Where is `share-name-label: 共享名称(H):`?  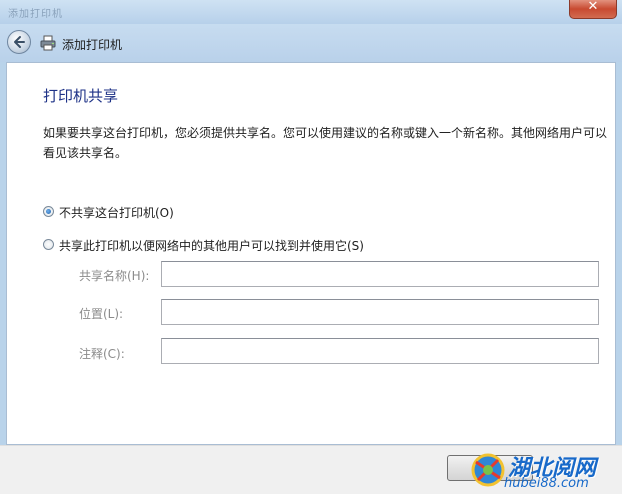 share-name-label: 共享名称(H): is located at coordinates (114, 276).